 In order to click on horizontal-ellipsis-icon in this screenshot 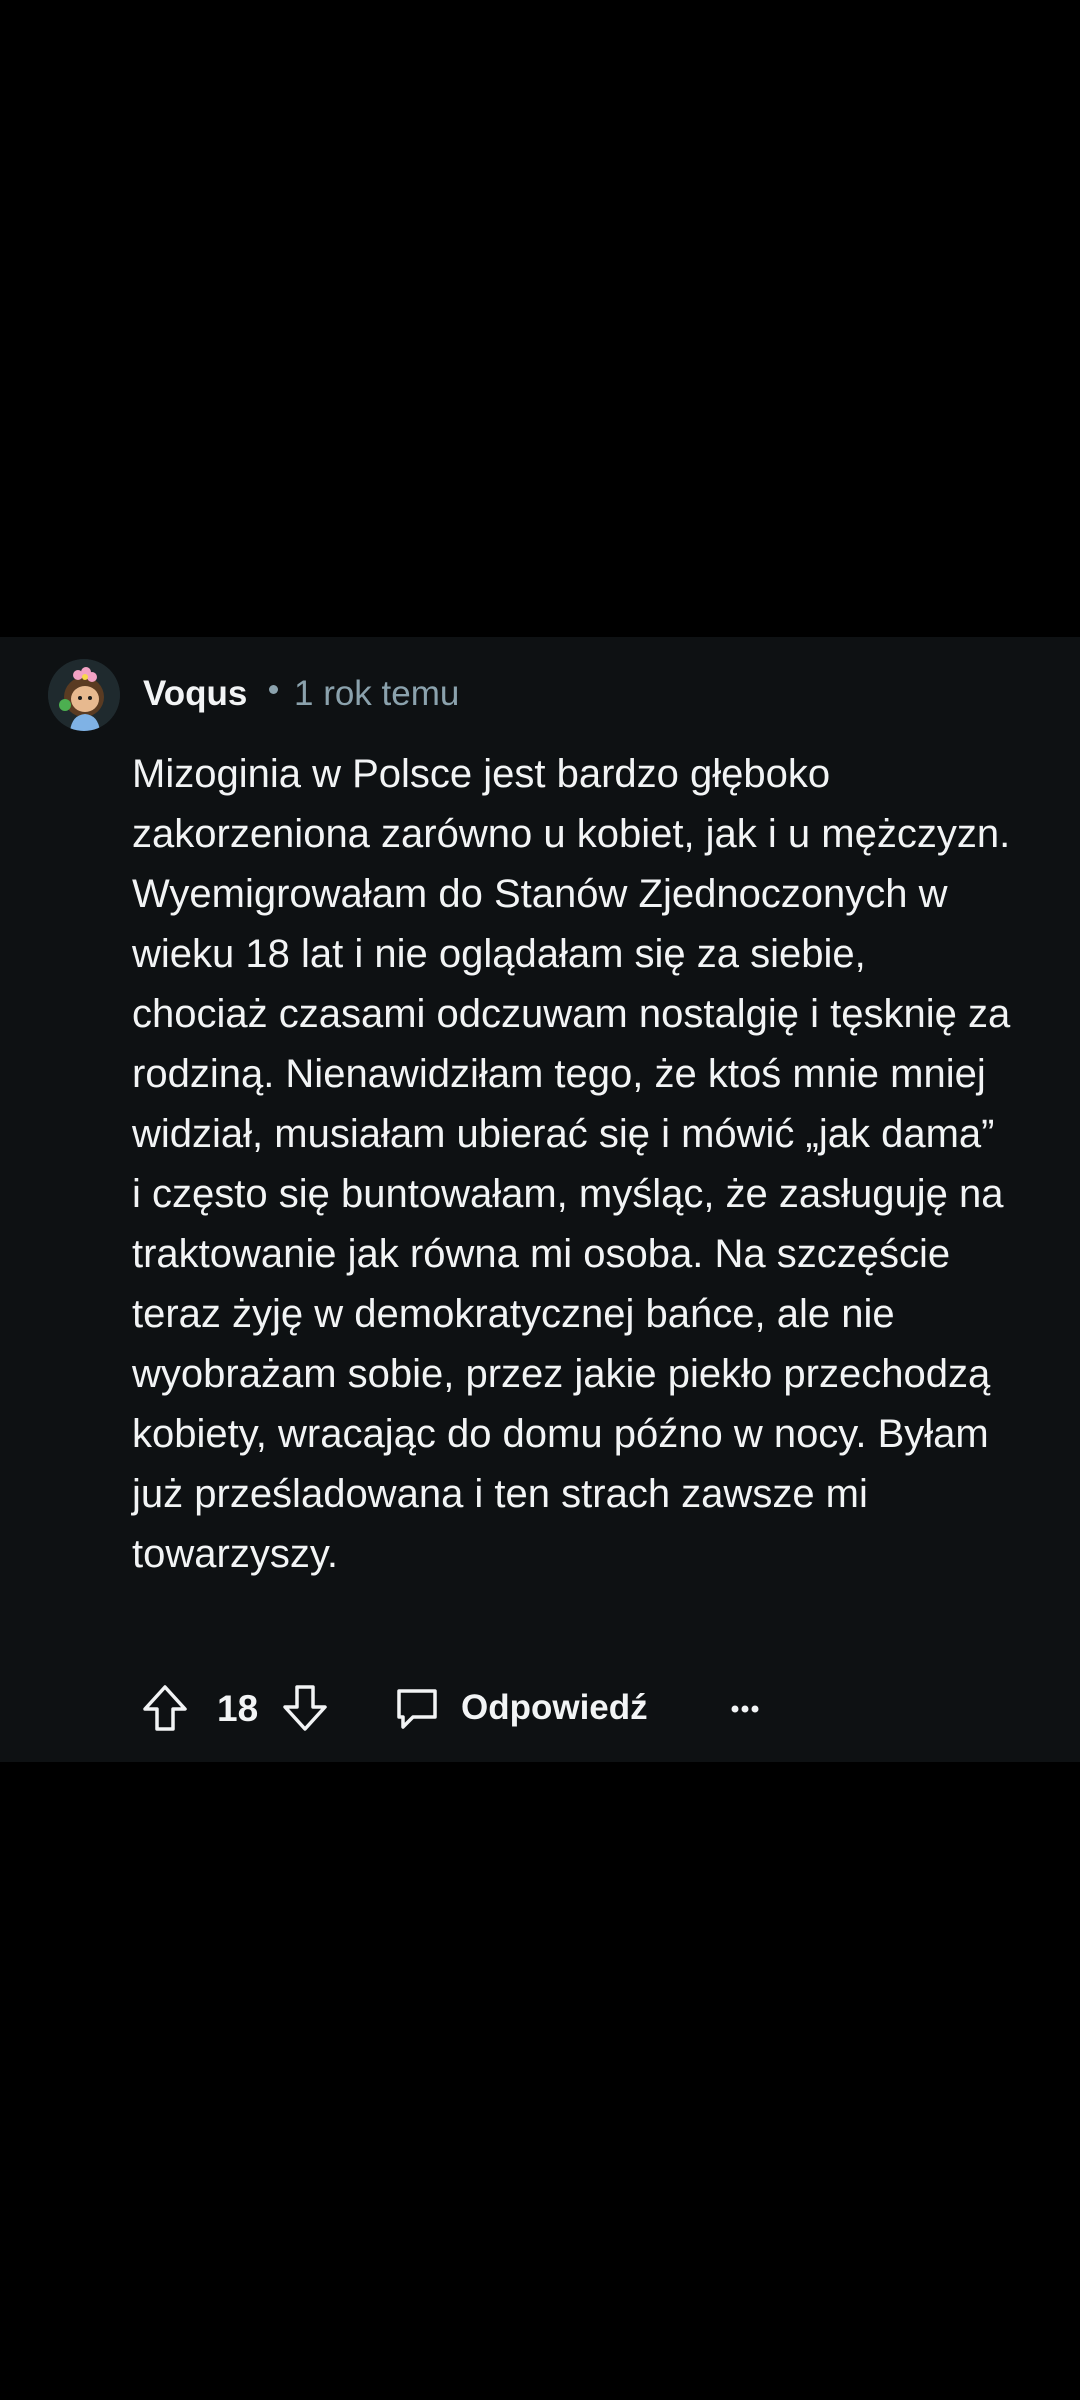, I will do `click(745, 1709)`.